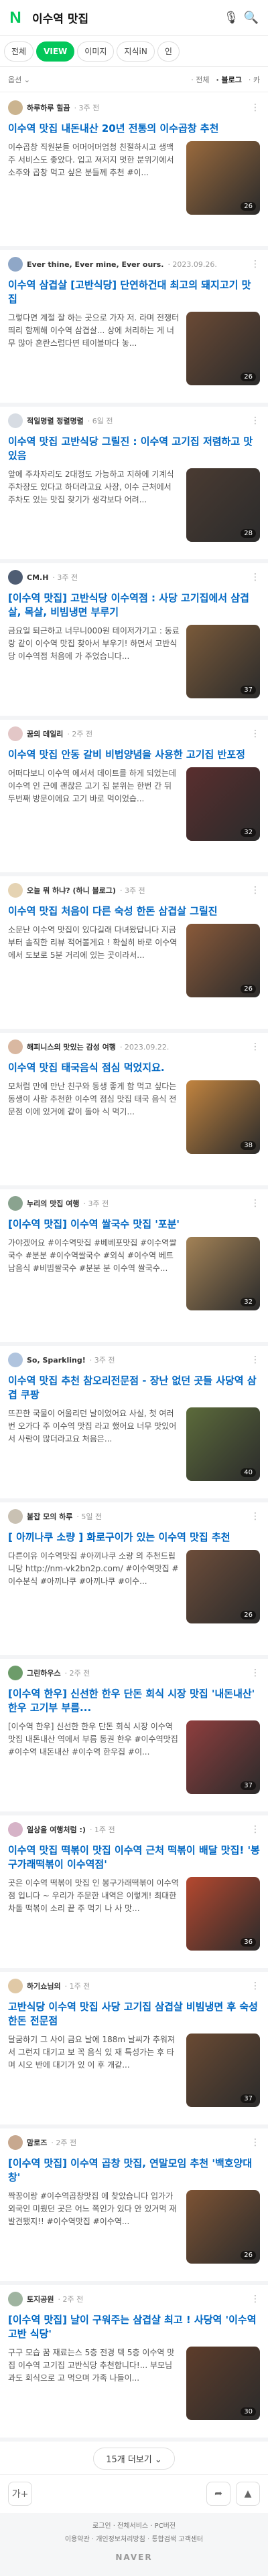 The height and width of the screenshot is (2576, 268). What do you see at coordinates (134, 2458) in the screenshot?
I see `more-results-button: 15개 더보기 ⌄` at bounding box center [134, 2458].